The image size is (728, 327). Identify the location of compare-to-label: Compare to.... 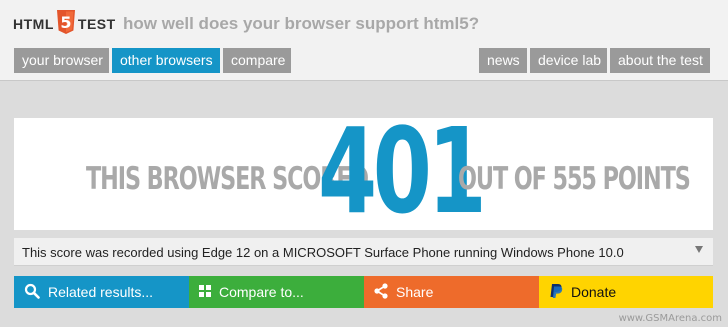
(261, 292).